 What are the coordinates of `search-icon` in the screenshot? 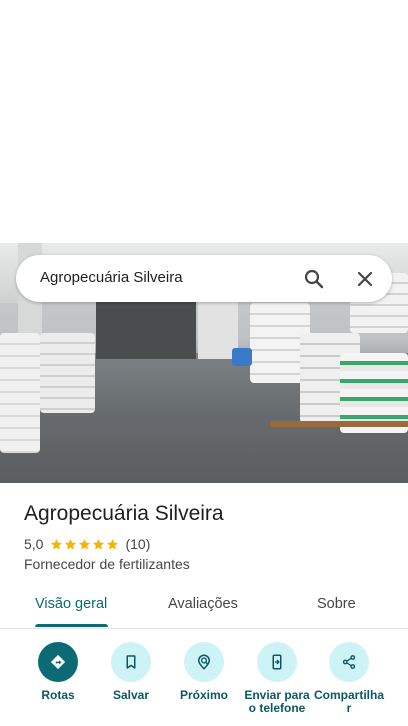 It's located at (314, 279).